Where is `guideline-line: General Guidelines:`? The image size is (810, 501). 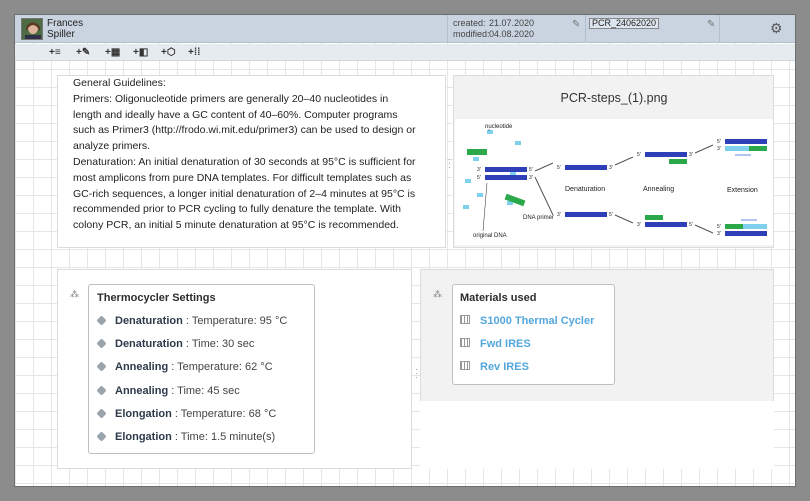 guideline-line: General Guidelines: is located at coordinates (119, 83).